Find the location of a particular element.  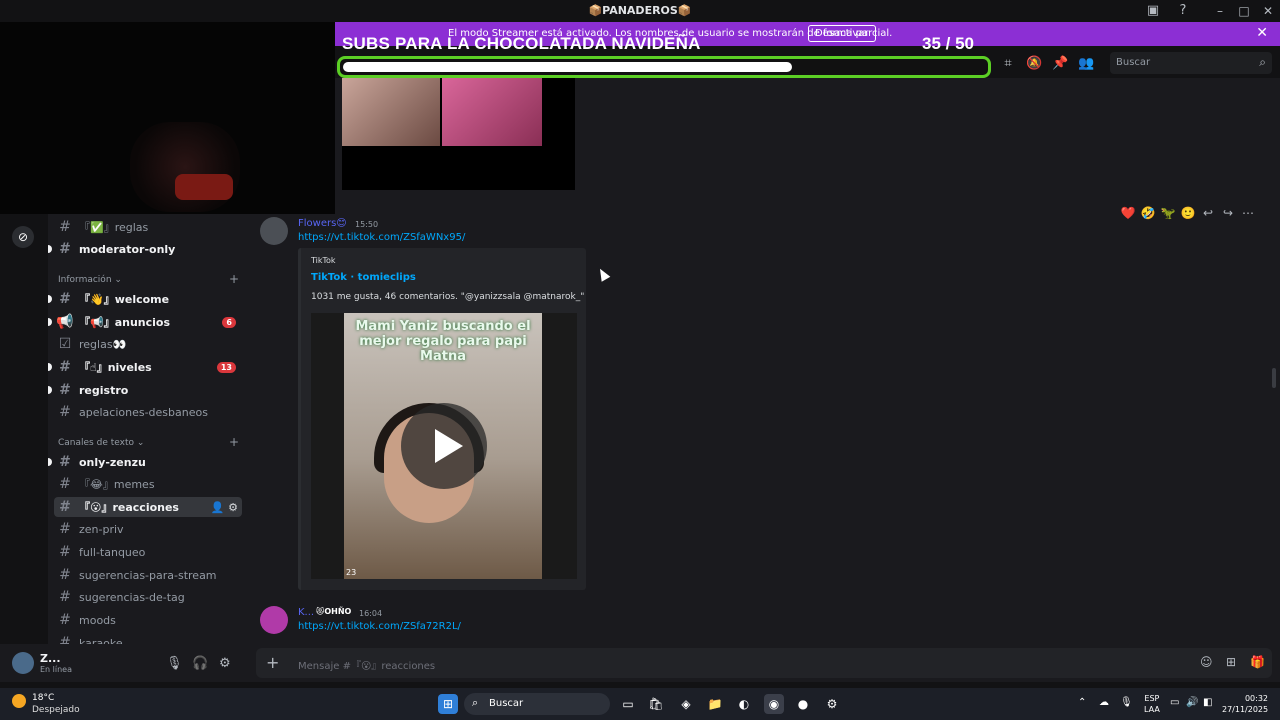

channel-label: 『✅』reglas is located at coordinates (114, 227).